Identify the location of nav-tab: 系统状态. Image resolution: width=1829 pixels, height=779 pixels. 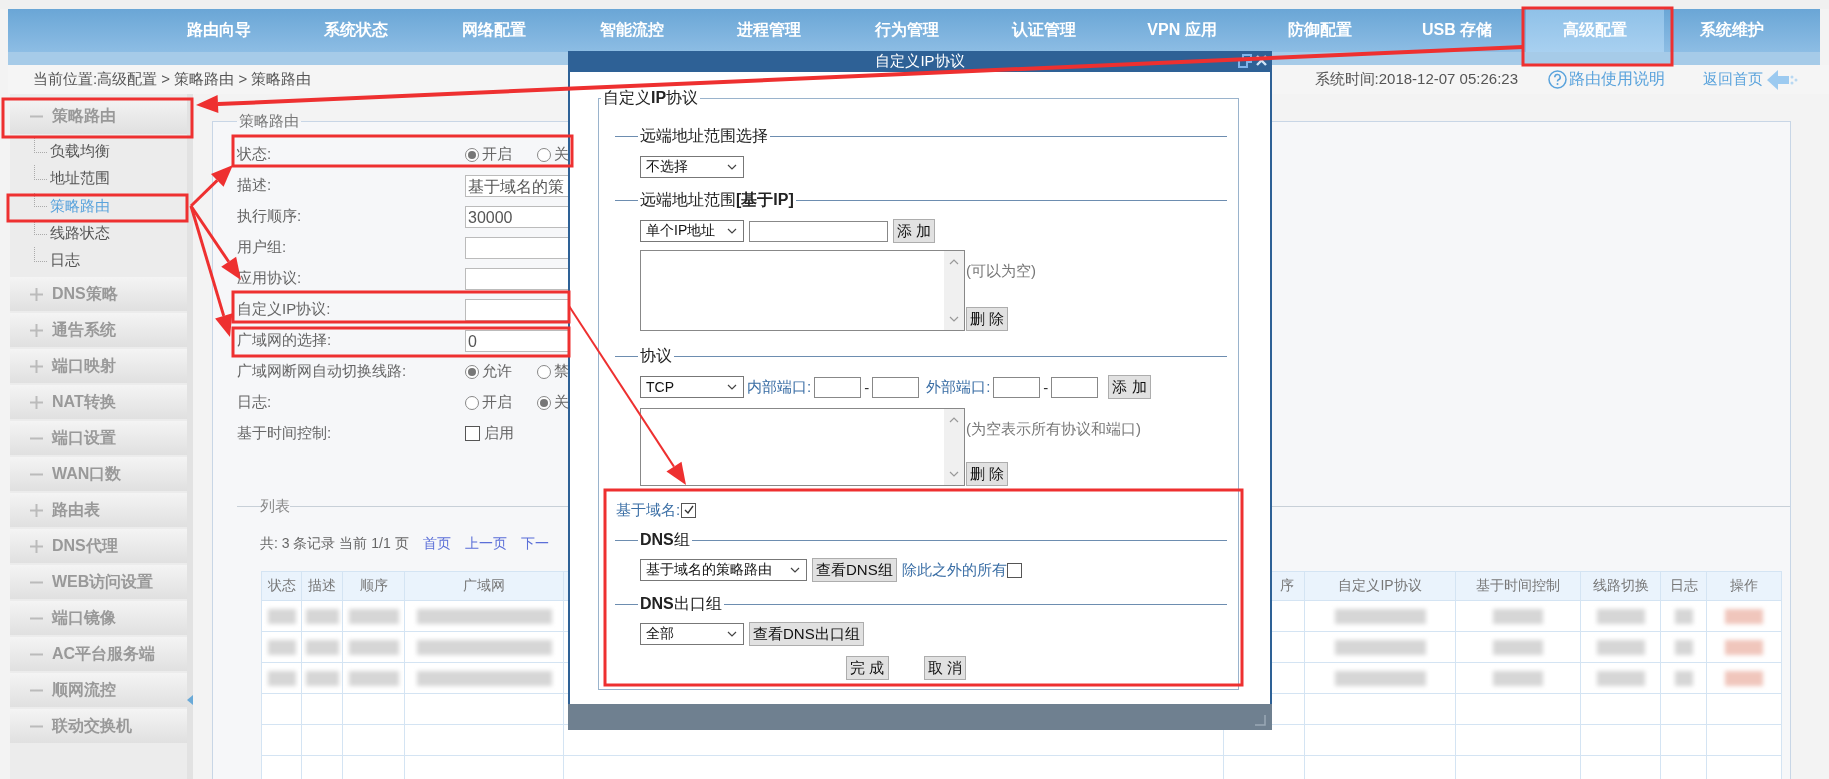
(356, 30).